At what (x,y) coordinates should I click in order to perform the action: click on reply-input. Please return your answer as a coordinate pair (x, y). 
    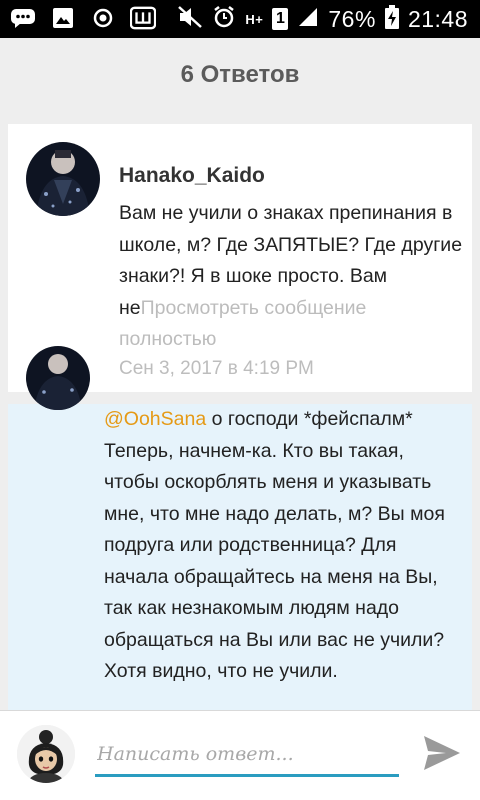
    Looking at the image, I should click on (247, 755).